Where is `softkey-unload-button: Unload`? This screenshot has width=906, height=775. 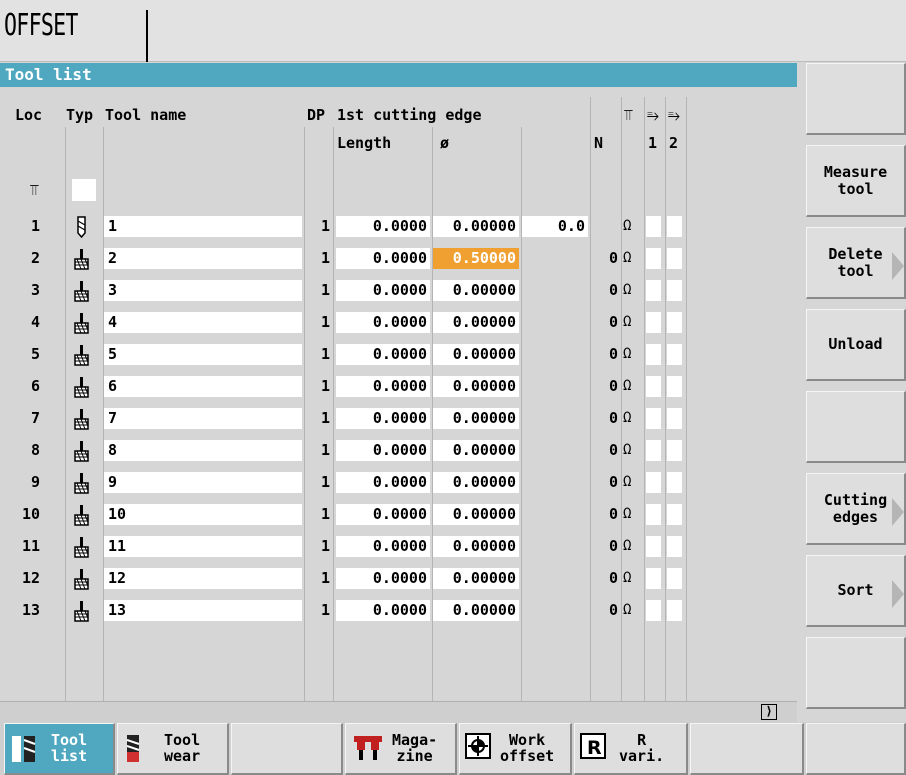 softkey-unload-button: Unload is located at coordinates (856, 345).